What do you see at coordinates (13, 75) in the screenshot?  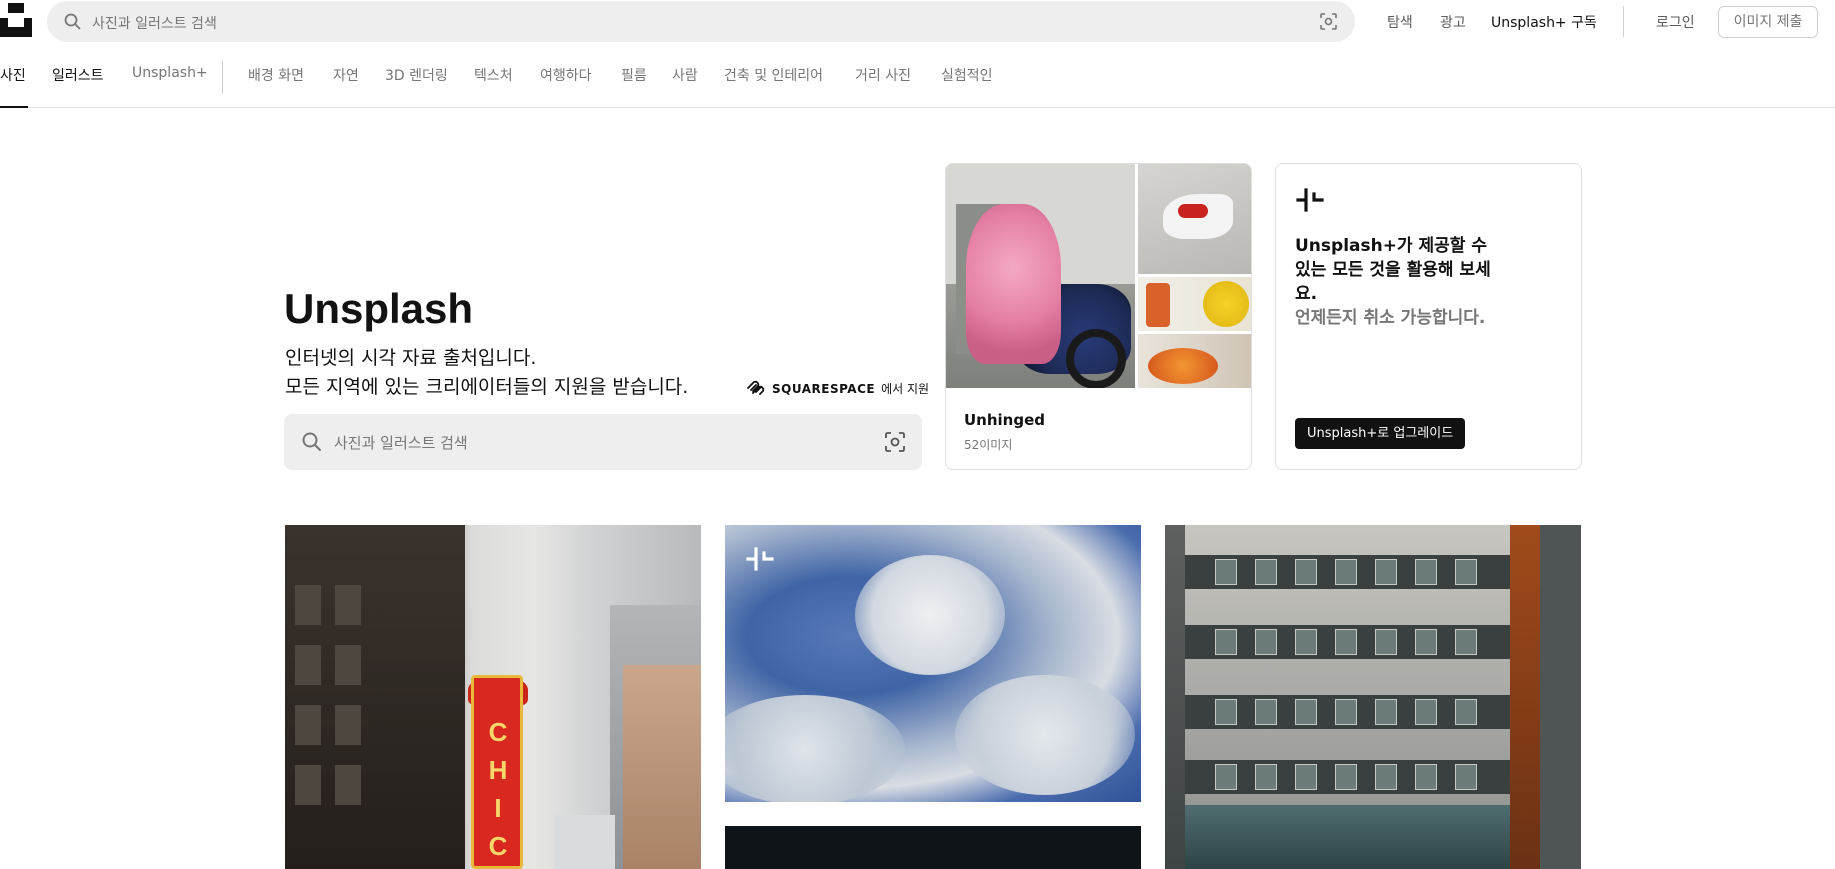 I see `tab-photos: 사진` at bounding box center [13, 75].